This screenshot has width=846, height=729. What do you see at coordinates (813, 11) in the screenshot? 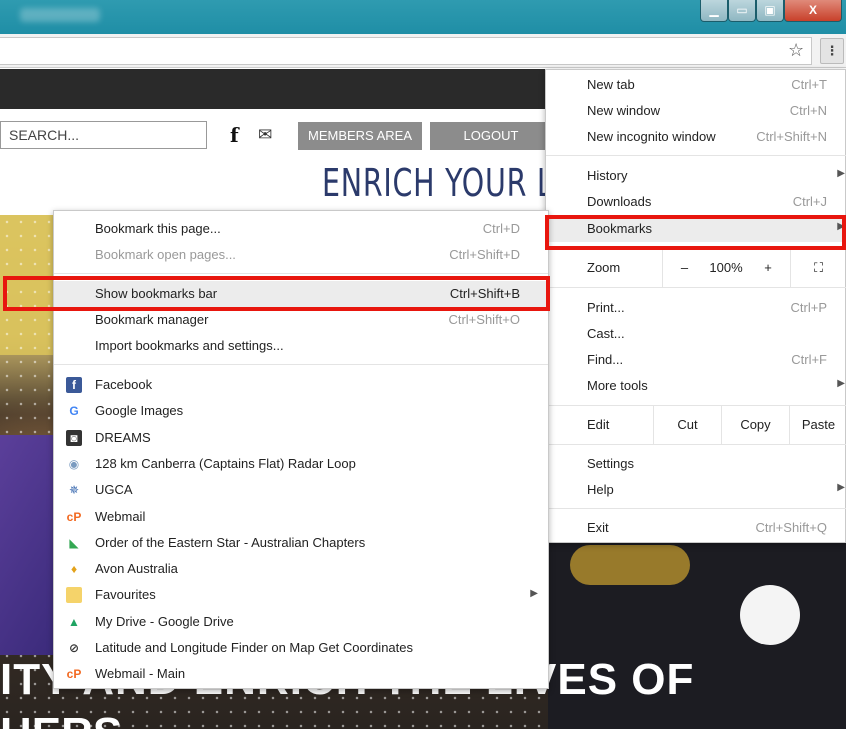
I see `close-button: X` at bounding box center [813, 11].